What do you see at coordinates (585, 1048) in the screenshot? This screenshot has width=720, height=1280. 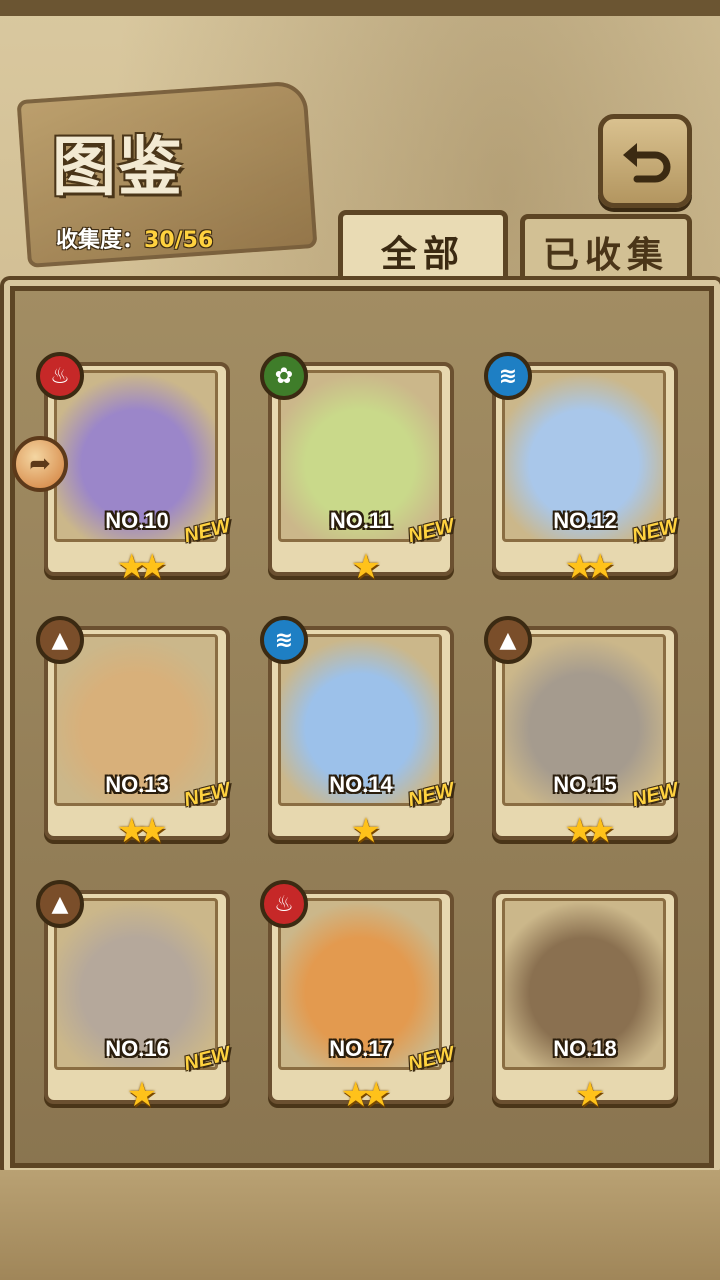 I see `card-number: NO.18` at bounding box center [585, 1048].